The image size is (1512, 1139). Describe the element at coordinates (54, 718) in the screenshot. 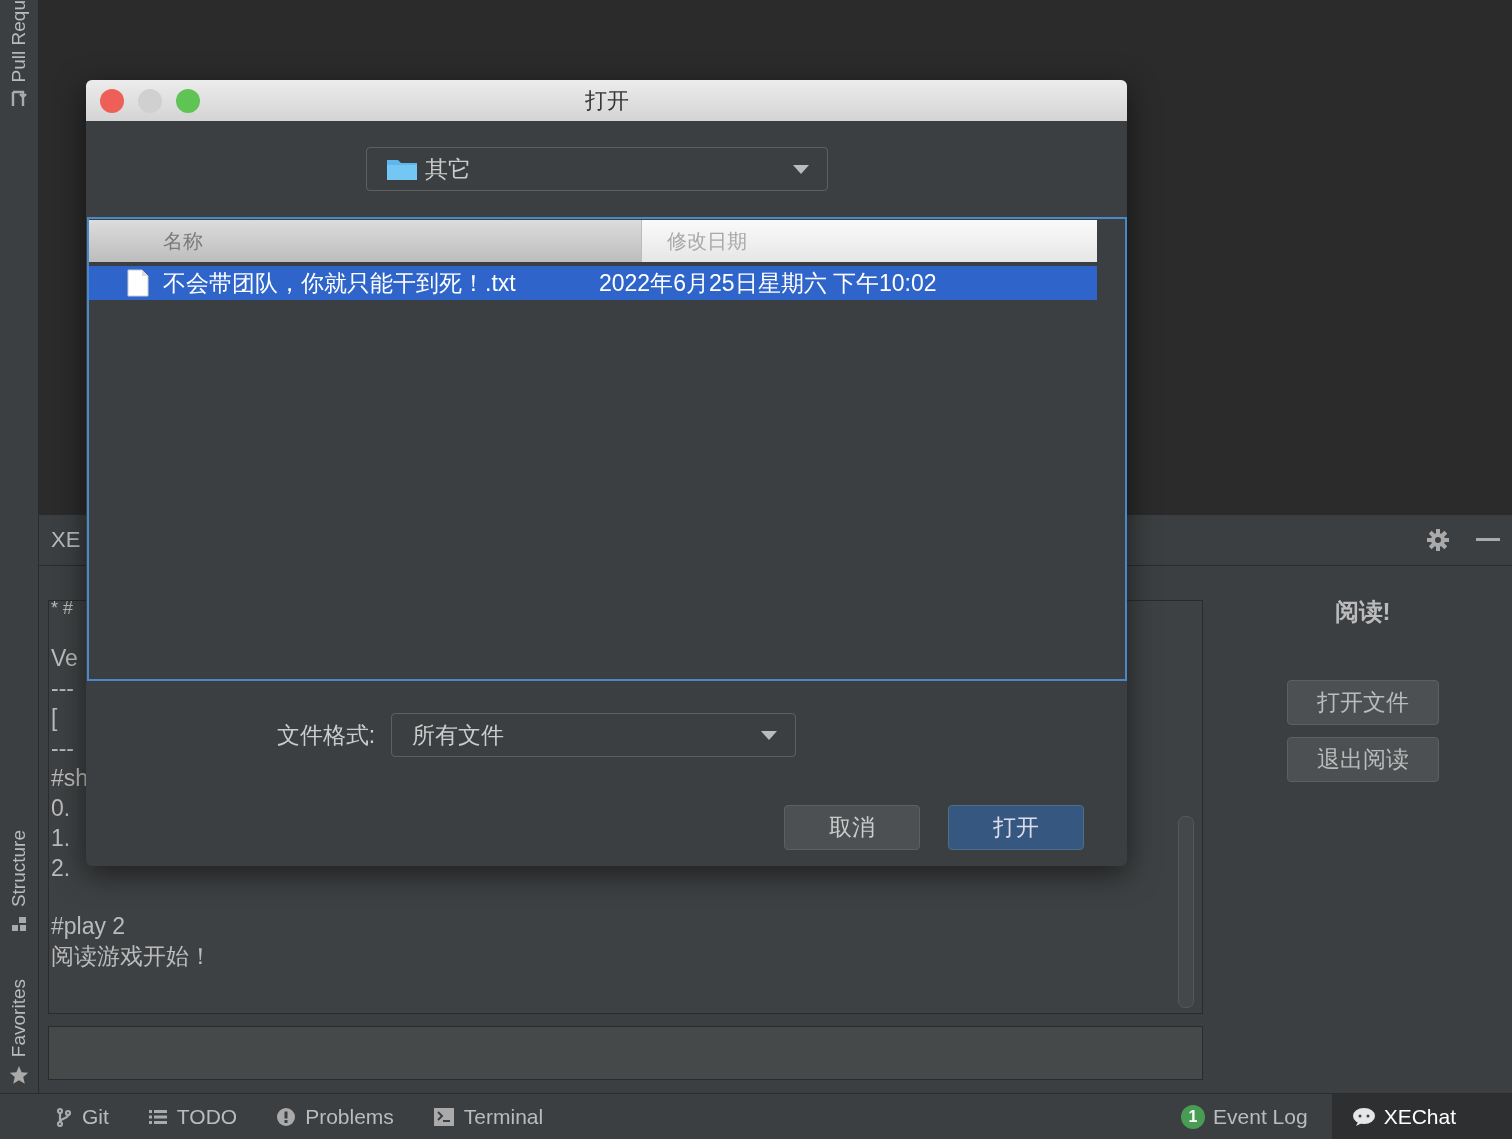

I see `text-line: [` at that location.